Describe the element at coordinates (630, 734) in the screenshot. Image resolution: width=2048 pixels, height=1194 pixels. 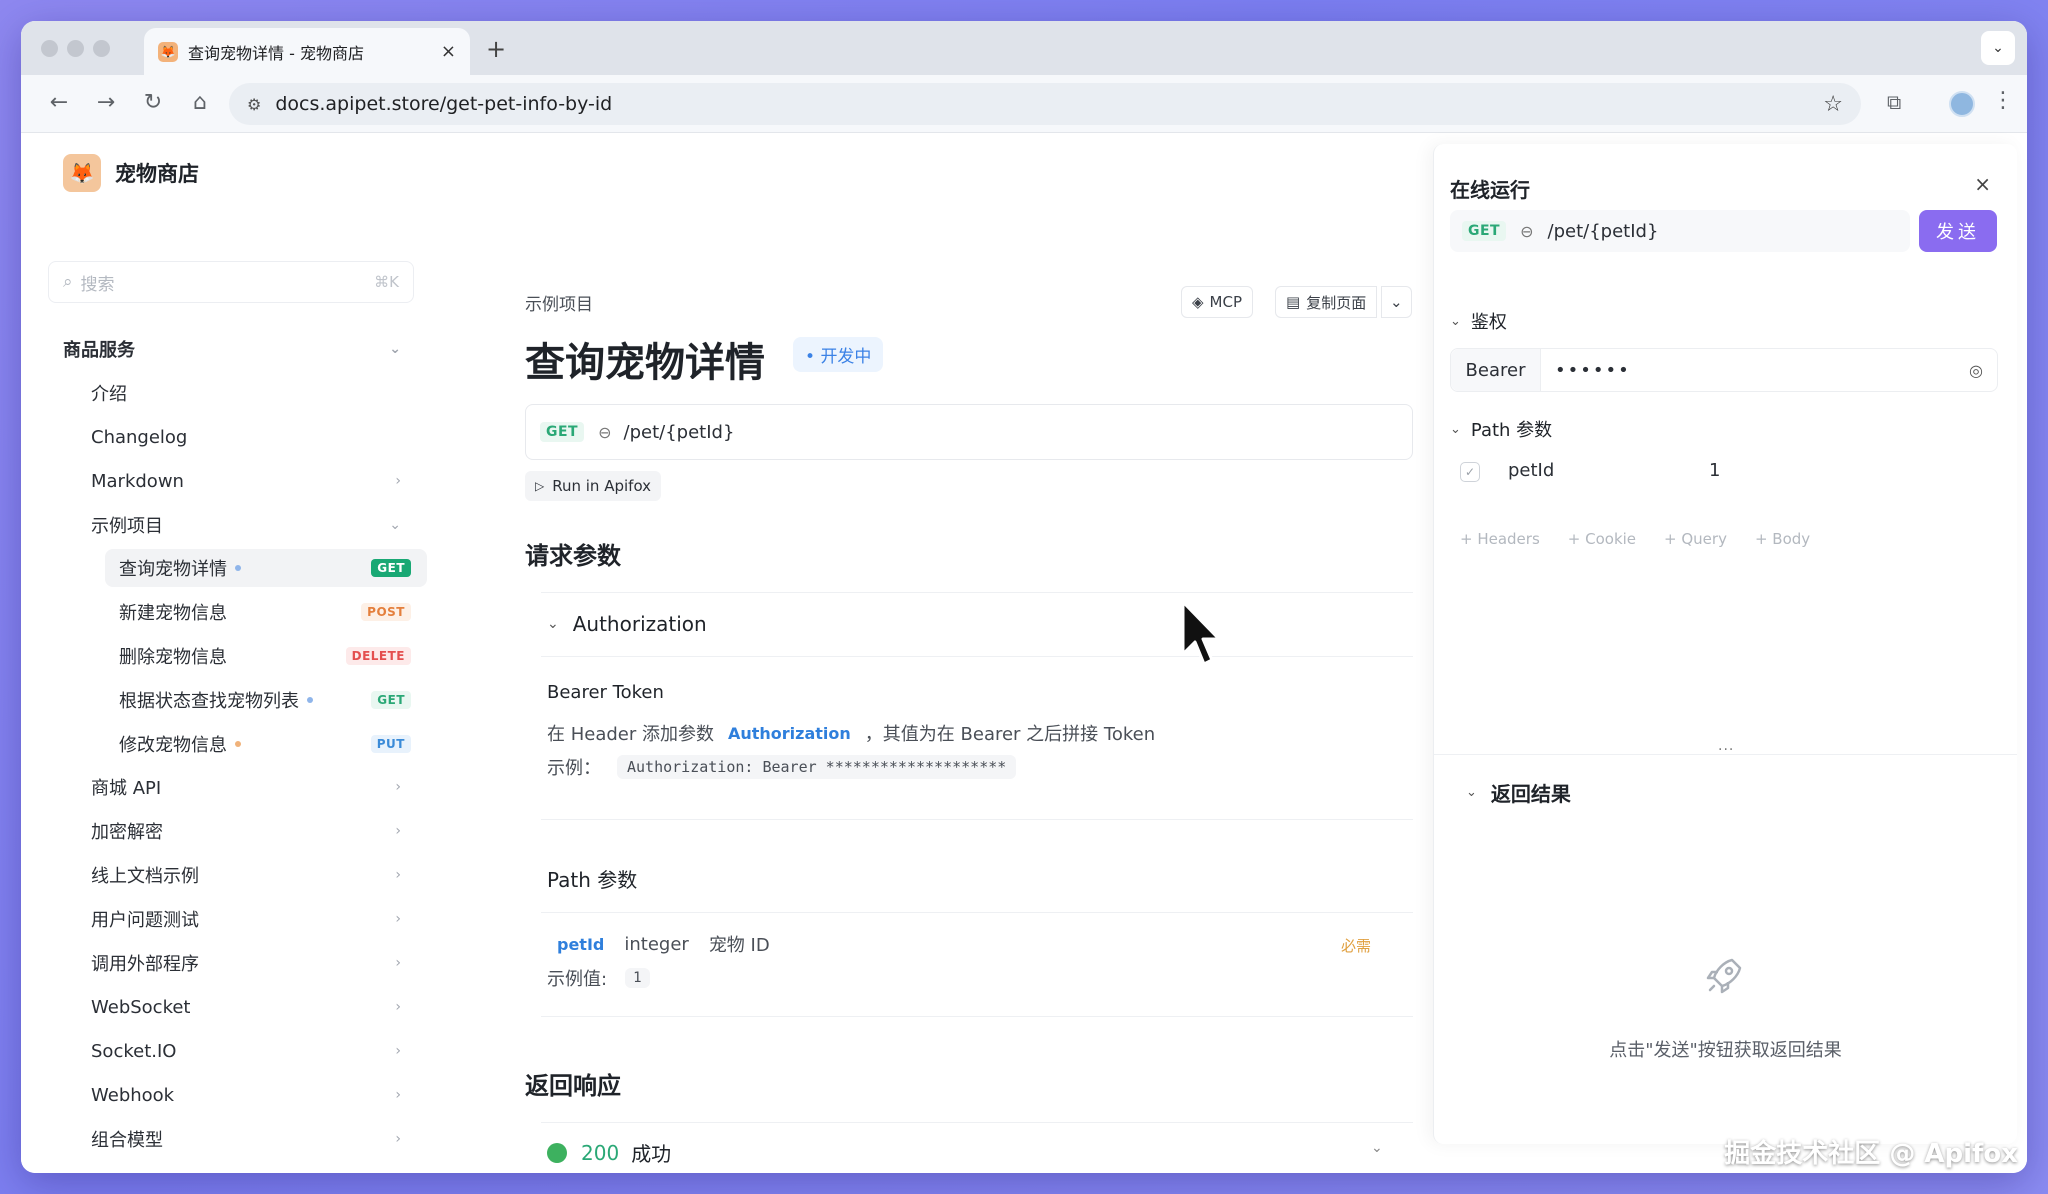
I see `auth-desc-prefix: 在 Header 添加参数` at that location.